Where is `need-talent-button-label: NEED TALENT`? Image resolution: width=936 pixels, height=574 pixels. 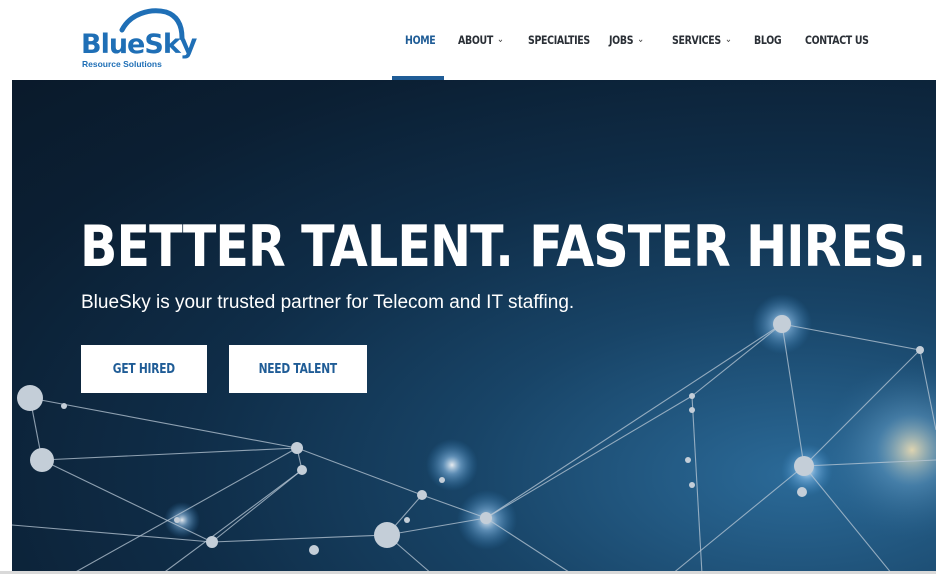 need-talent-button-label: NEED TALENT is located at coordinates (298, 369).